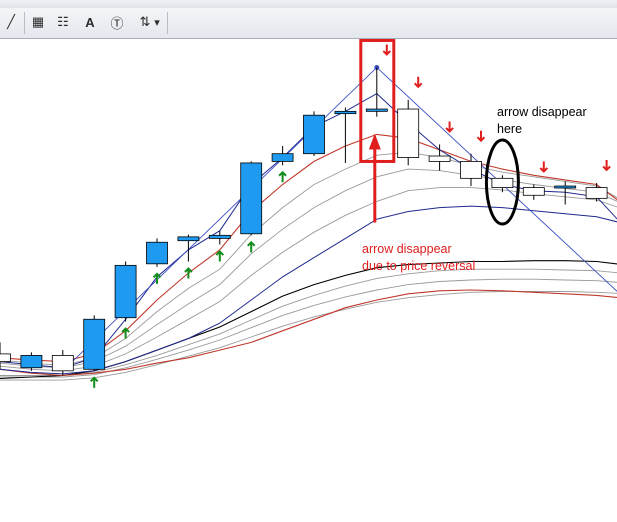 The width and height of the screenshot is (617, 522). What do you see at coordinates (418, 258) in the screenshot?
I see `reversal-annotation: arrow disappear due to price reversal` at bounding box center [418, 258].